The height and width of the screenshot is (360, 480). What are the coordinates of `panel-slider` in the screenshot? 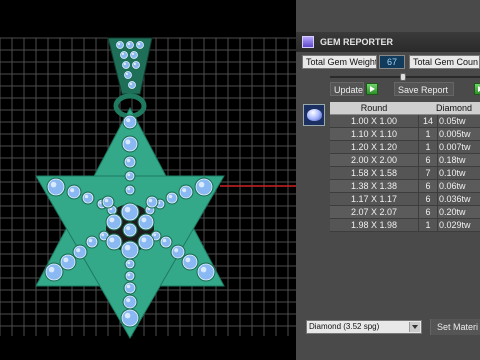 It's located at (405, 77).